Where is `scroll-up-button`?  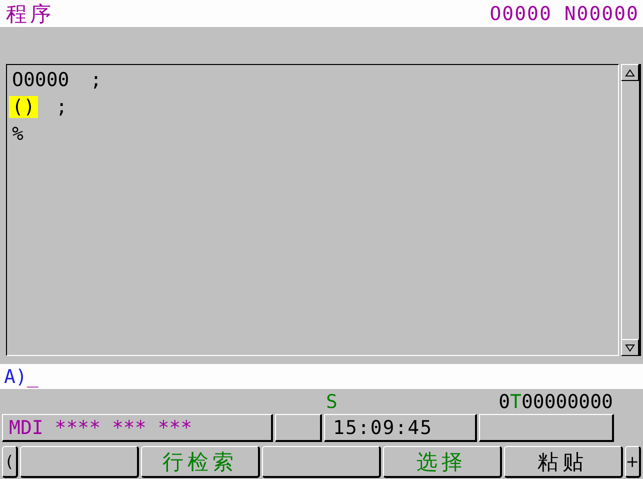
scroll-up-button is located at coordinates (630, 72).